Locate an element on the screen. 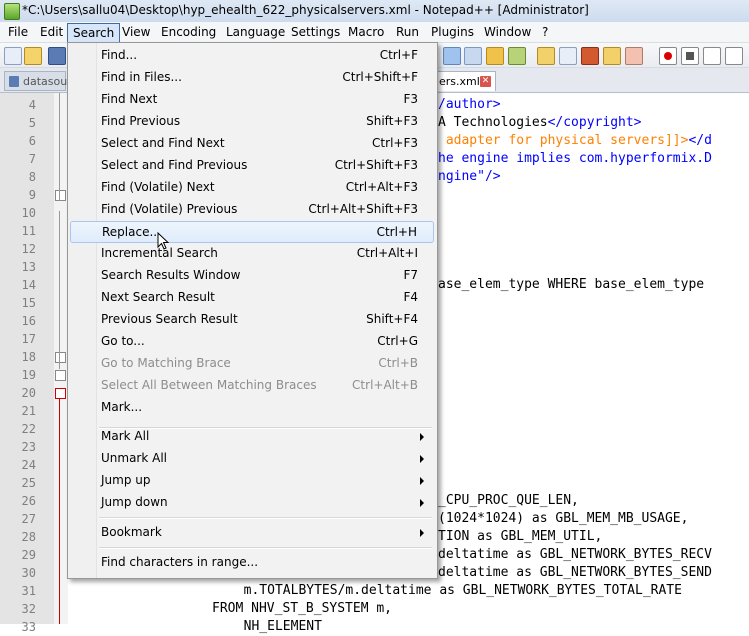 This screenshot has height=636, width=749. menu-item-find-in-files: Find in Files... Ctrl+Shift+F is located at coordinates (252, 78).